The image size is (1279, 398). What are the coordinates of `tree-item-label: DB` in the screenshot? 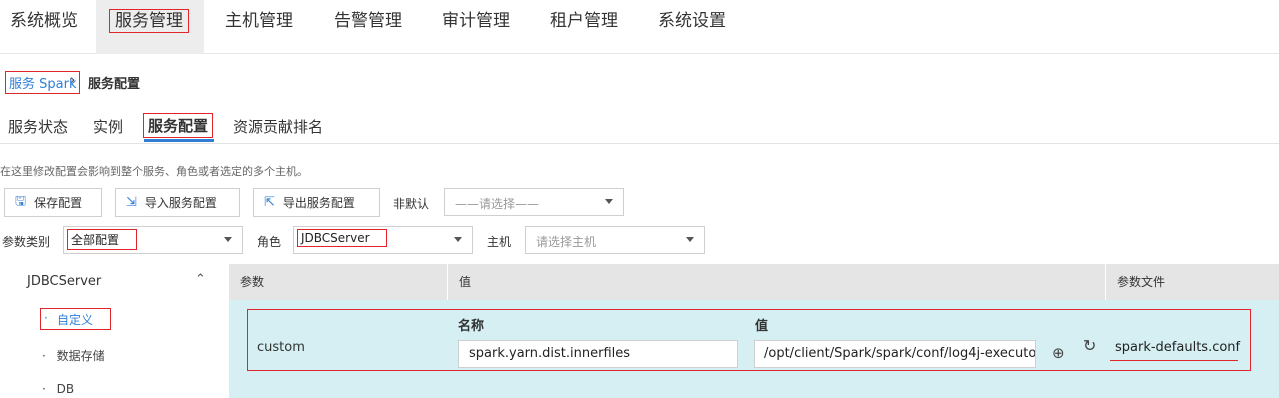 It's located at (65, 389).